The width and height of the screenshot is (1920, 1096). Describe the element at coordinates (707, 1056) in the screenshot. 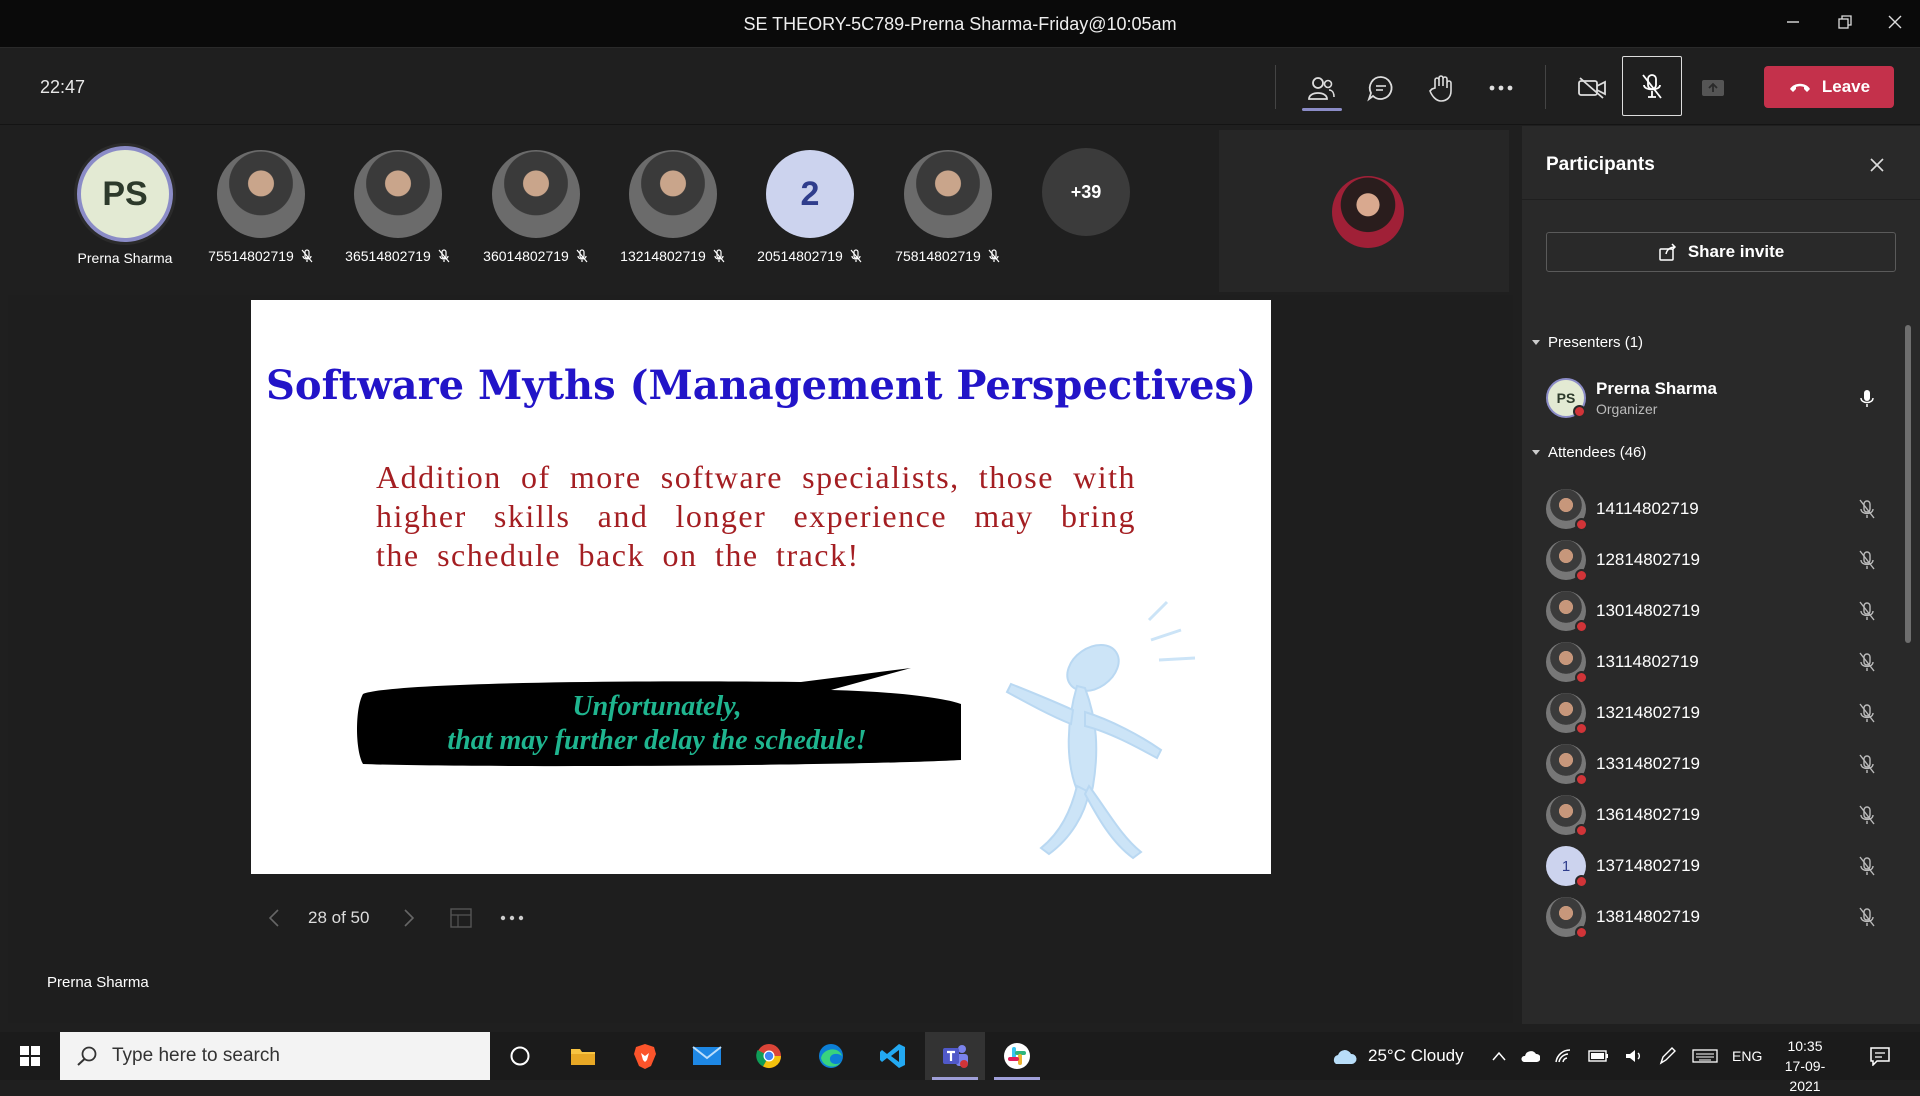

I see `mail-app` at that location.